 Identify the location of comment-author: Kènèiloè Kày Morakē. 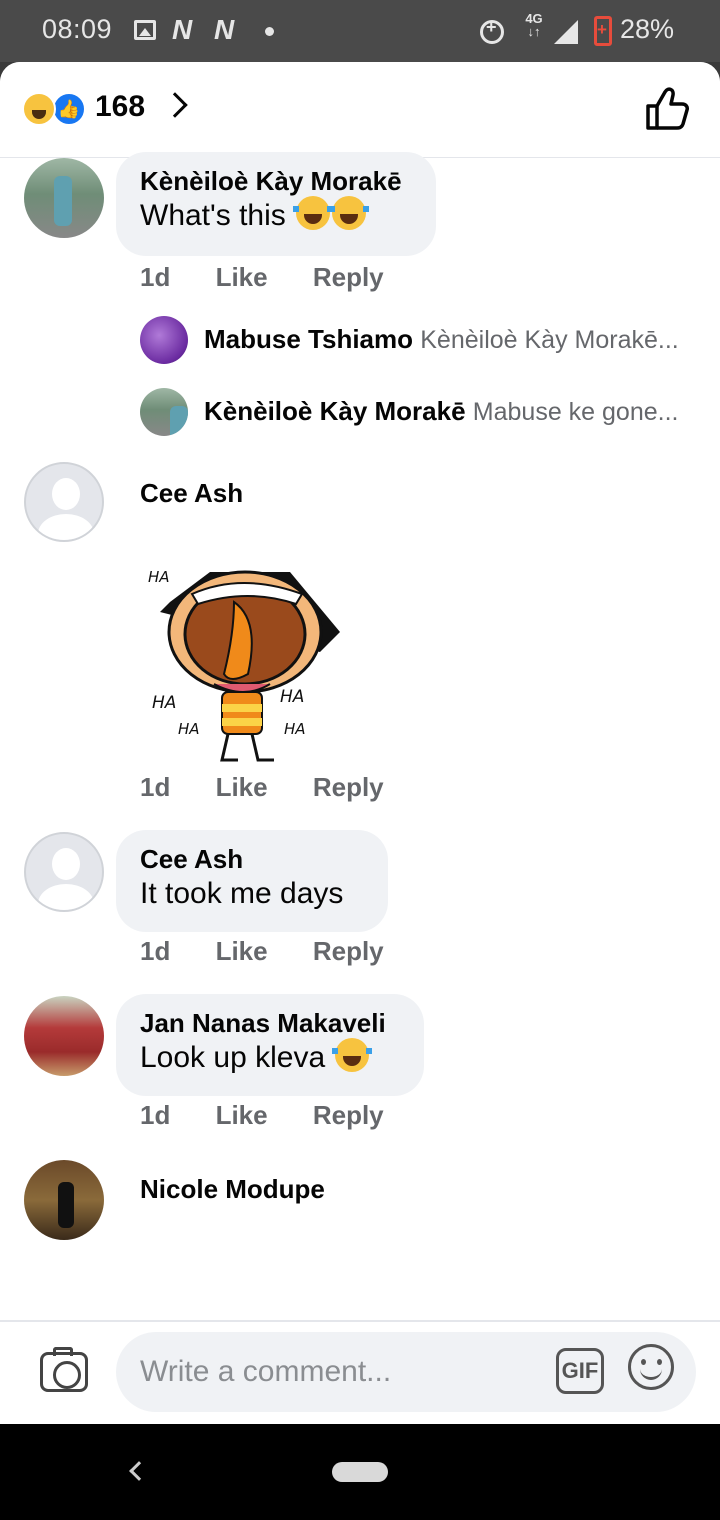
(276, 181).